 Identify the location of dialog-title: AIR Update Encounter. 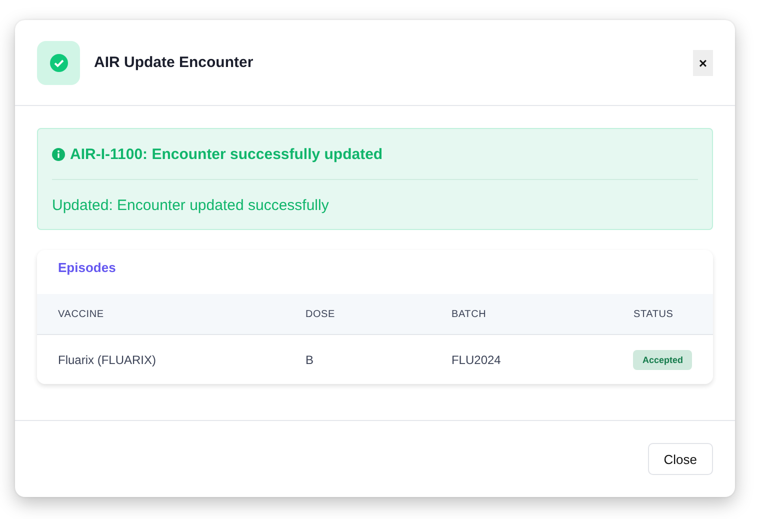
(174, 62).